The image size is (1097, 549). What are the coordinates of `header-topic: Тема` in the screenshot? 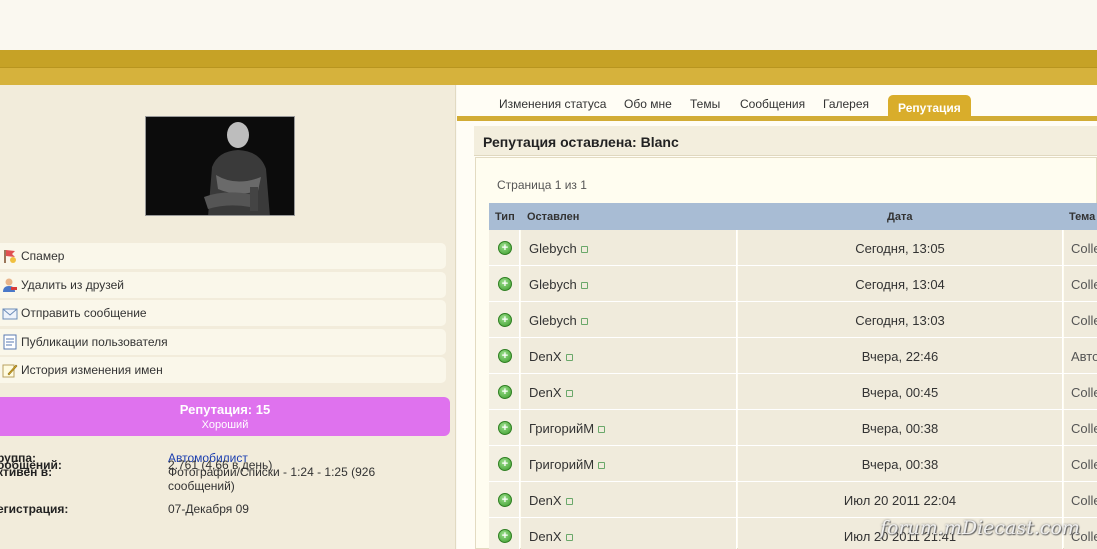 It's located at (1082, 217).